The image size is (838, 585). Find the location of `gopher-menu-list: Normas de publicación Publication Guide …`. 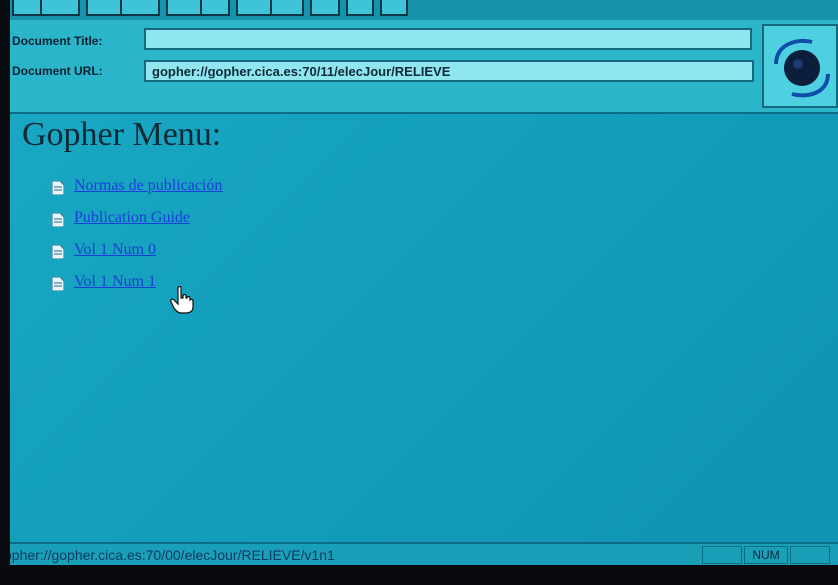

gopher-menu-list: Normas de publicación Publication Guide … is located at coordinates (137, 234).